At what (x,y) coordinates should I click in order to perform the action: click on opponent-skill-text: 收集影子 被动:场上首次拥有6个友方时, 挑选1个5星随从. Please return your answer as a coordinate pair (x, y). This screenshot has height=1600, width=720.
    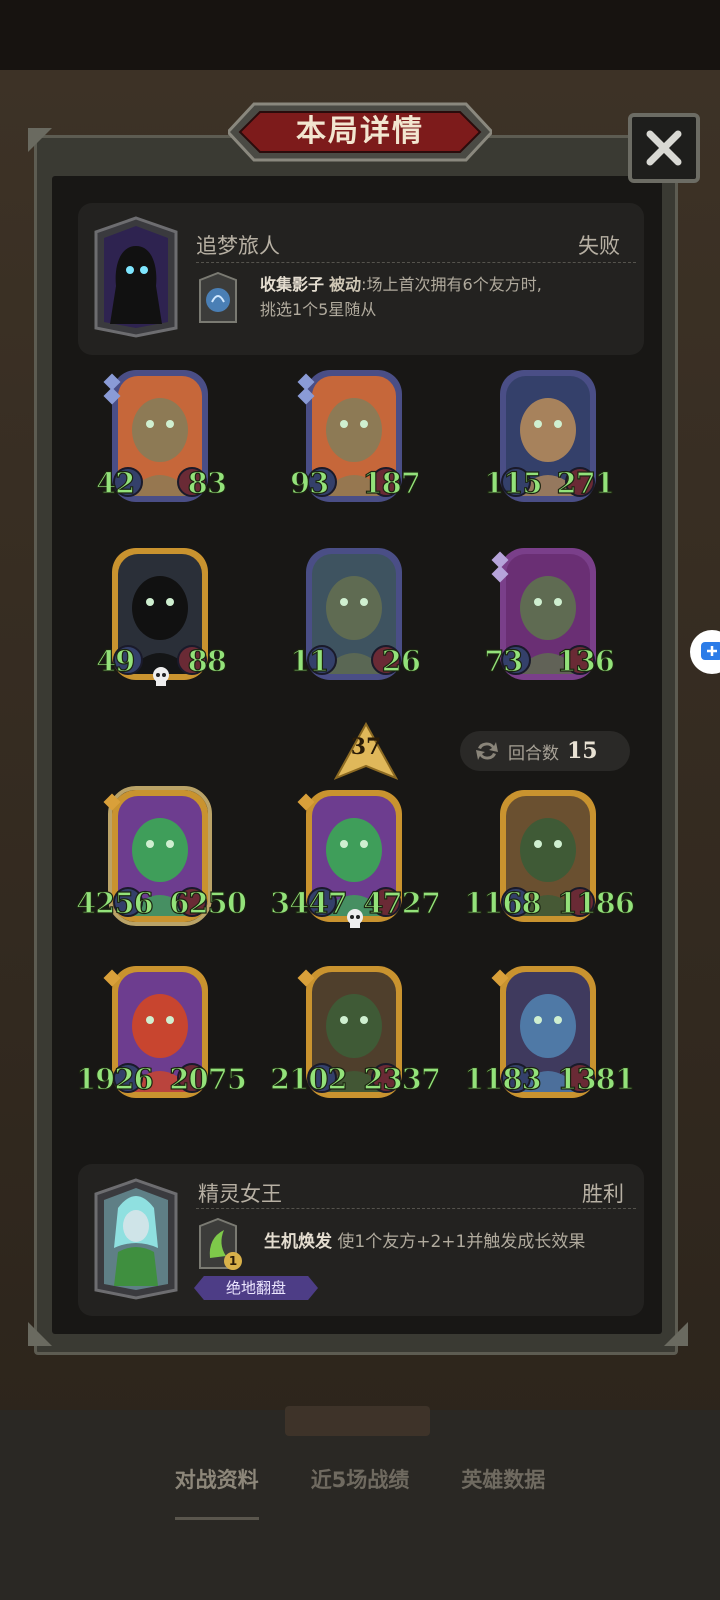
    Looking at the image, I should click on (446, 297).